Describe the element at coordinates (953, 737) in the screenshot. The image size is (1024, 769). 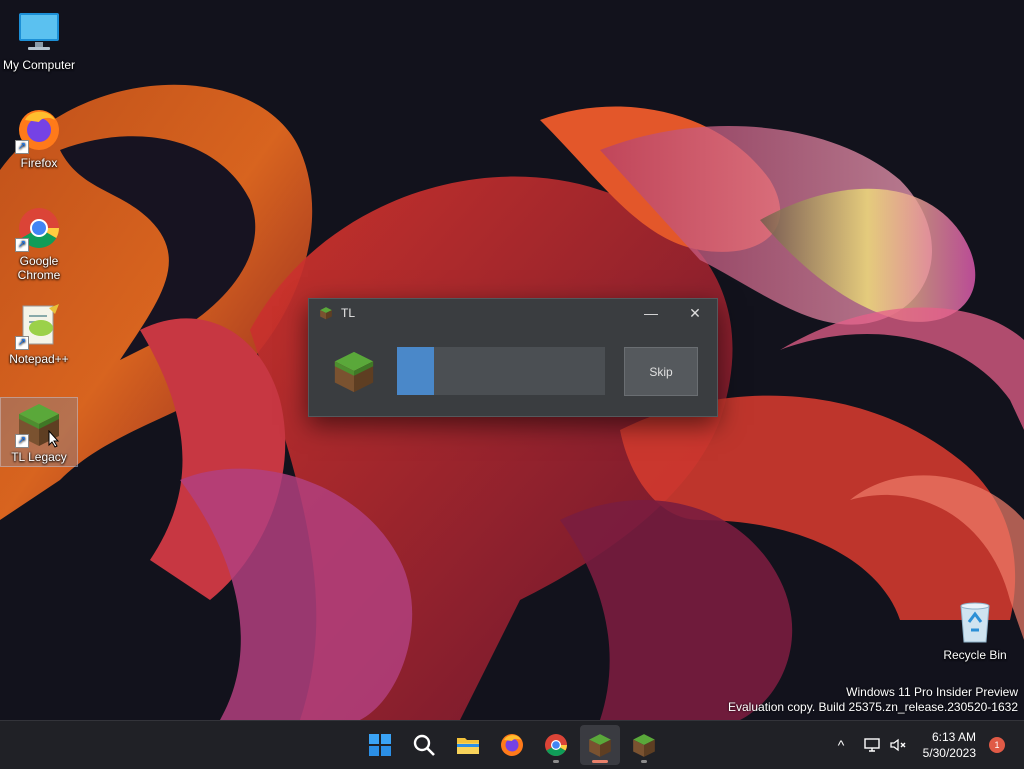
I see `clock-time: 6:13 AM` at that location.